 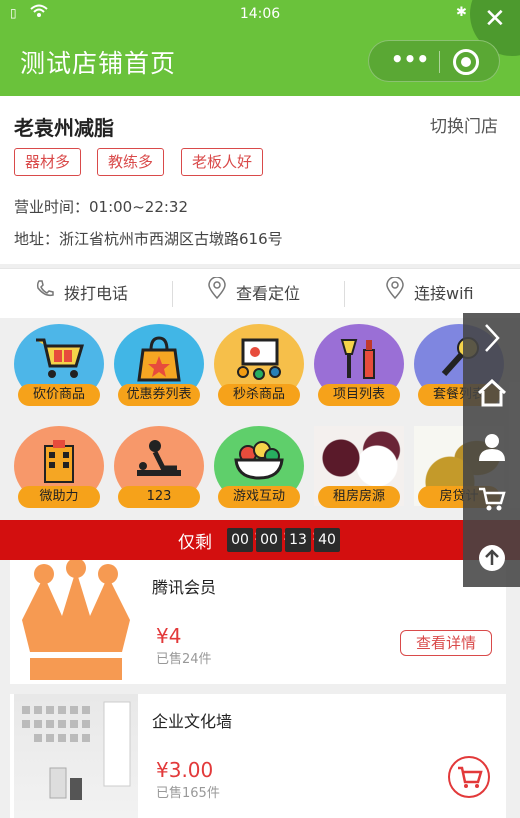 I want to click on countdown-seconds: 13, so click(x=298, y=540).